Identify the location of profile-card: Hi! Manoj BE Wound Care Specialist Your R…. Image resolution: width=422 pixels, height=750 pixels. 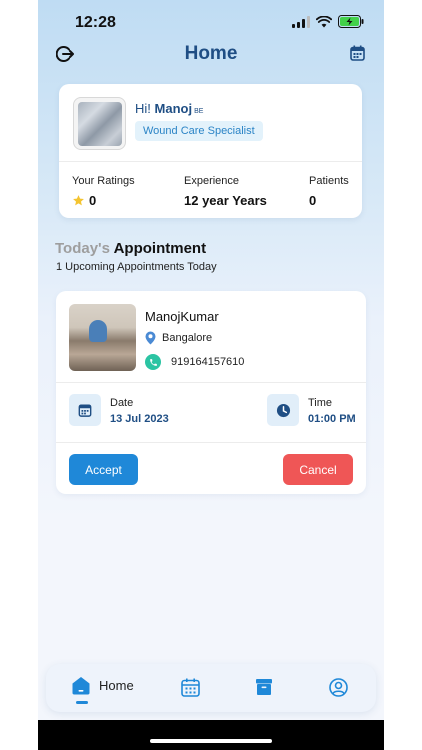
(210, 151).